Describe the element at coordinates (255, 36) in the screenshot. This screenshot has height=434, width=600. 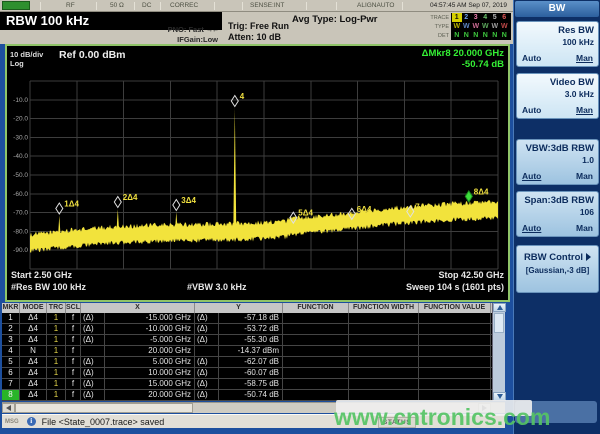
I see `atten-label: Atten: 10 dB` at that location.